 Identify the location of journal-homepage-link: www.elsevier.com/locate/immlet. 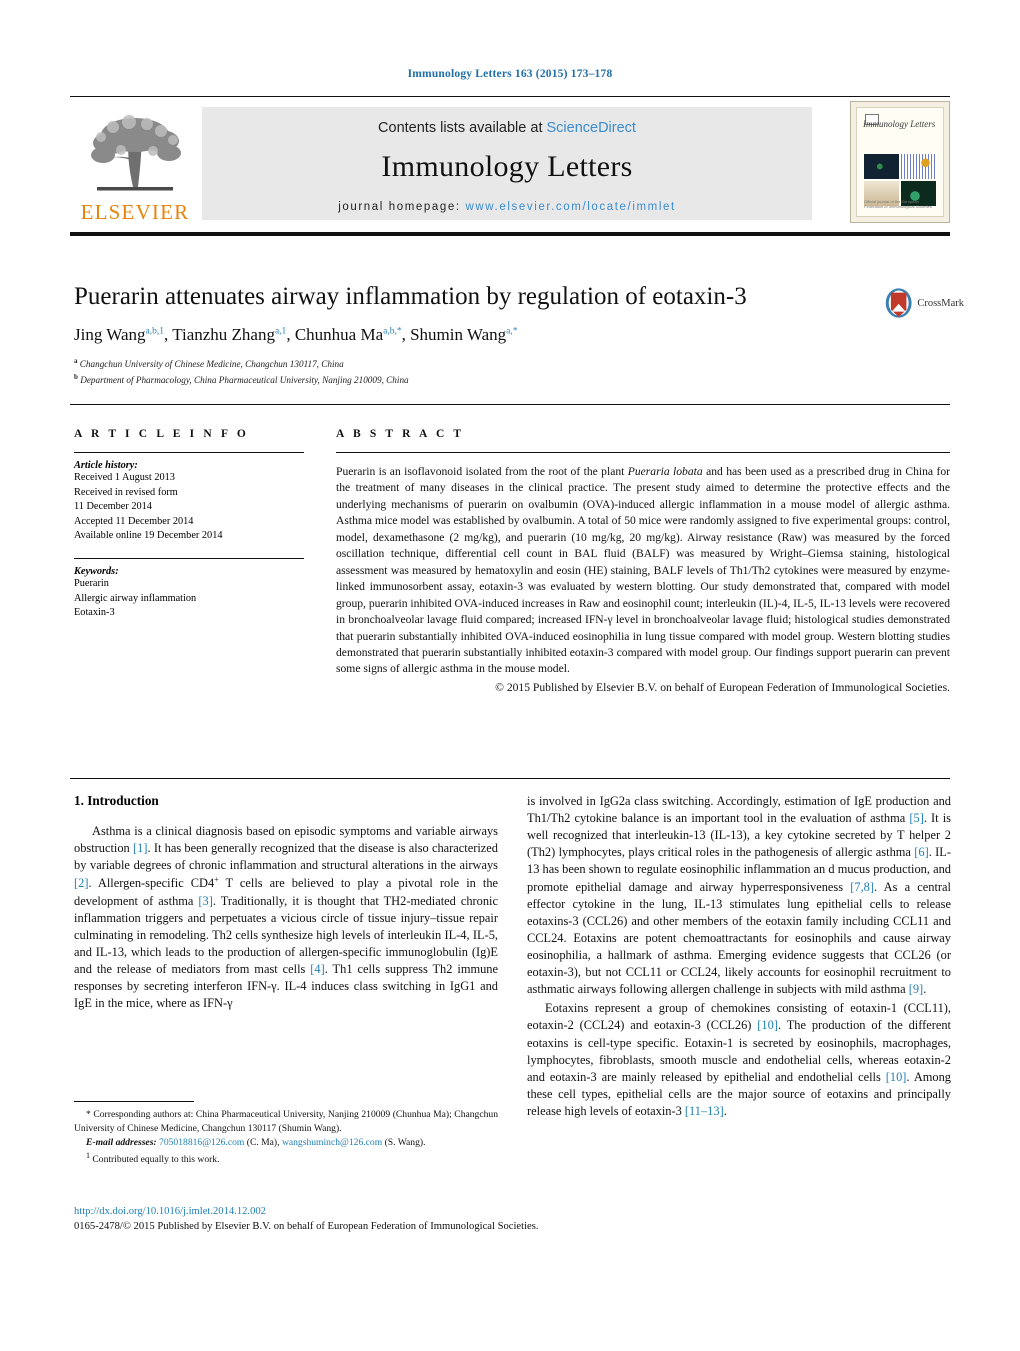
(570, 207).